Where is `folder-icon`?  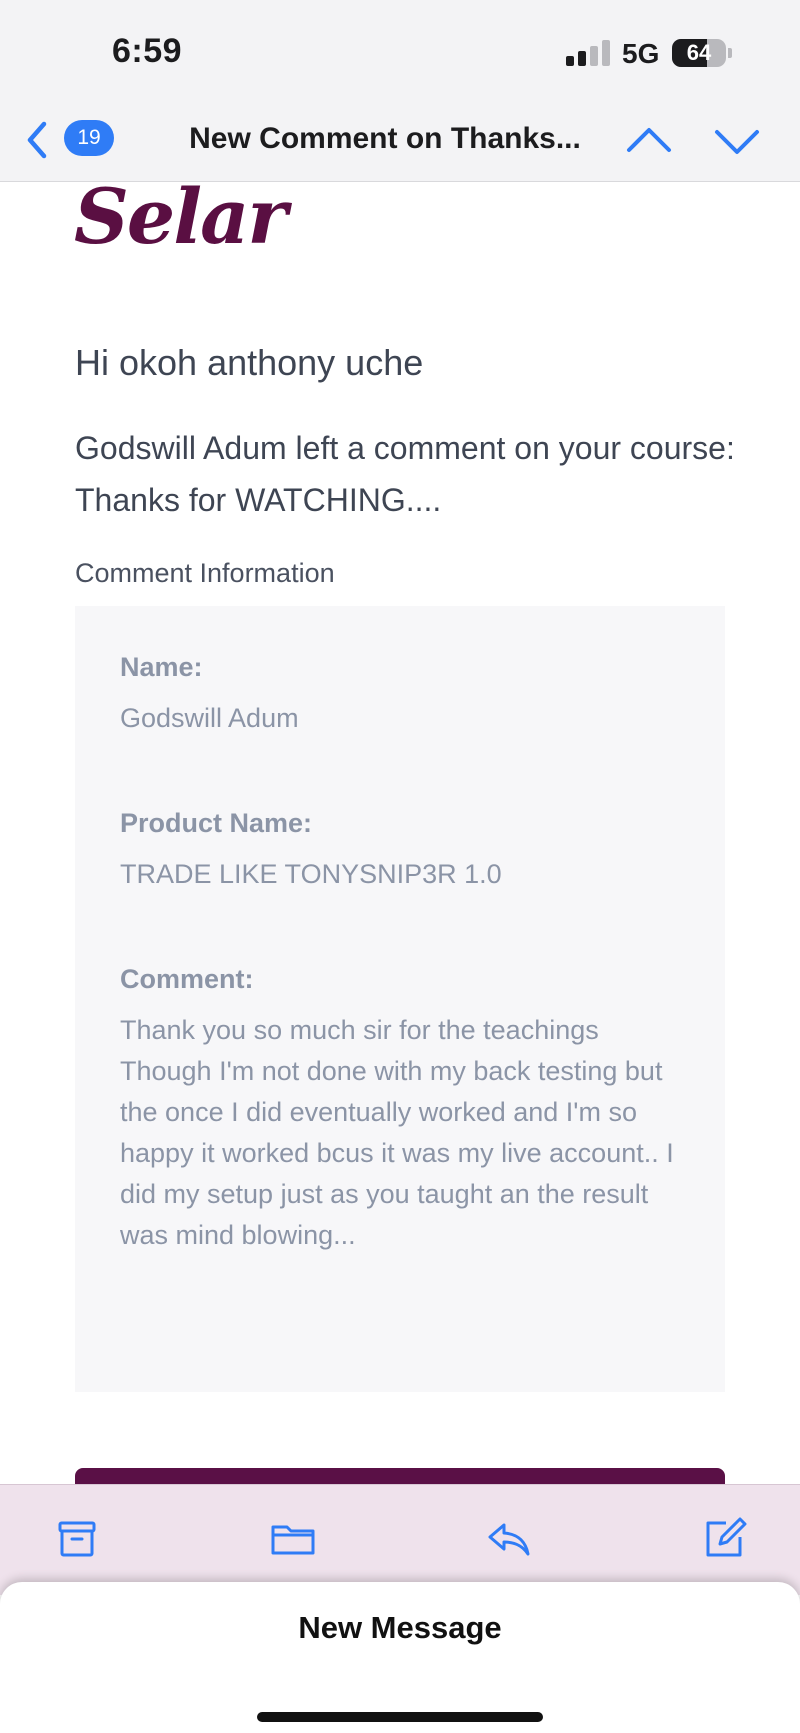
folder-icon is located at coordinates (293, 1540).